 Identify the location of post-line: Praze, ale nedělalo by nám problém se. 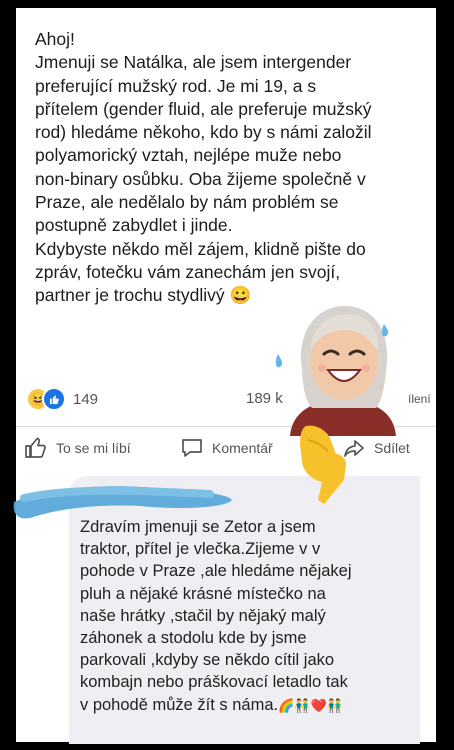
(187, 202).